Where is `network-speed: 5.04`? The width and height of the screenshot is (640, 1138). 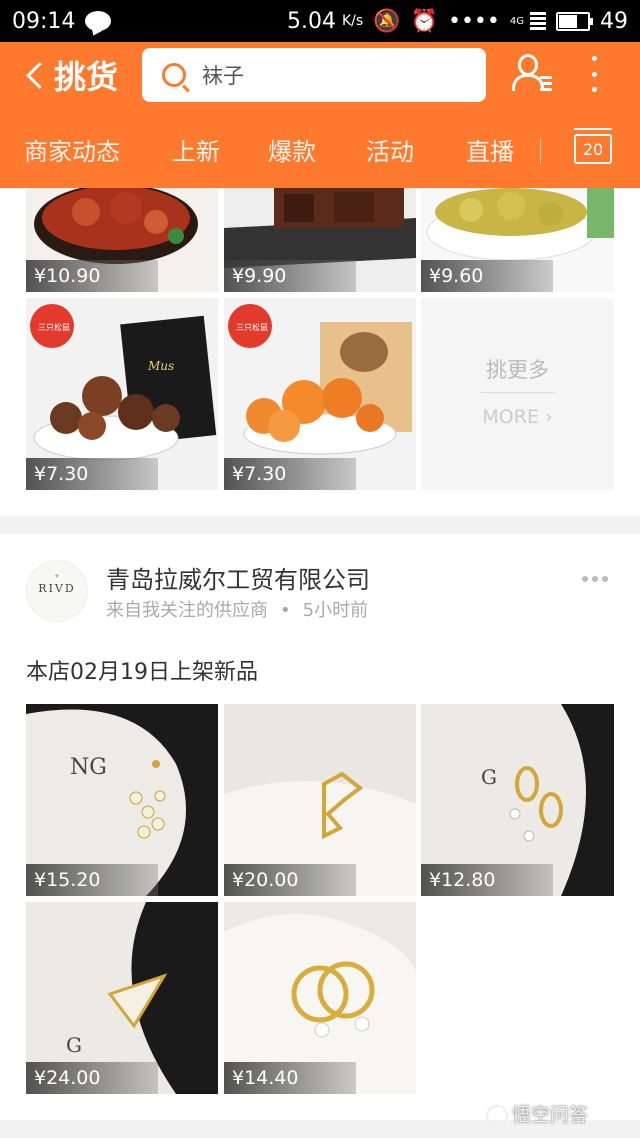 network-speed: 5.04 is located at coordinates (311, 21).